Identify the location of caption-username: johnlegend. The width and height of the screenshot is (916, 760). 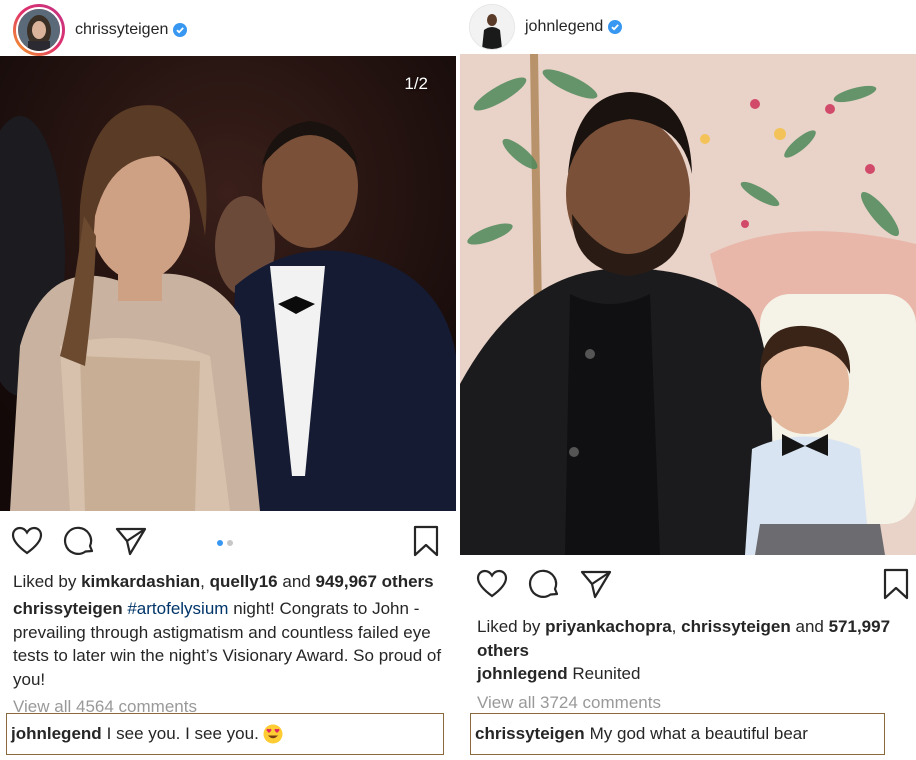
(522, 673).